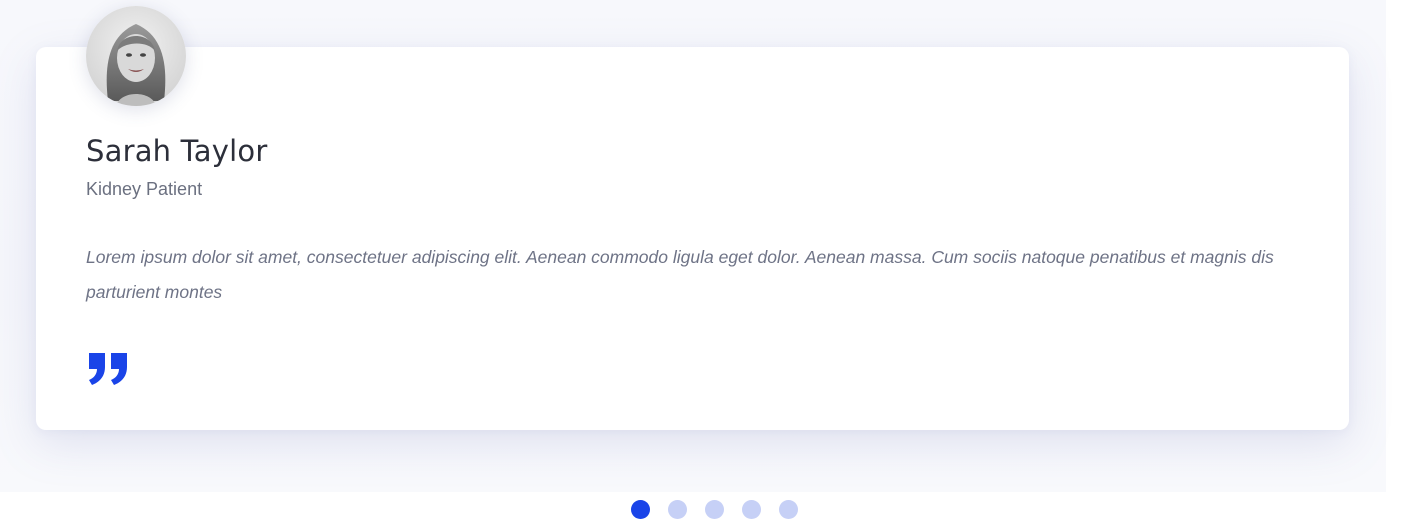 Image resolution: width=1422 pixels, height=532 pixels. I want to click on quote-icon, so click(109, 367).